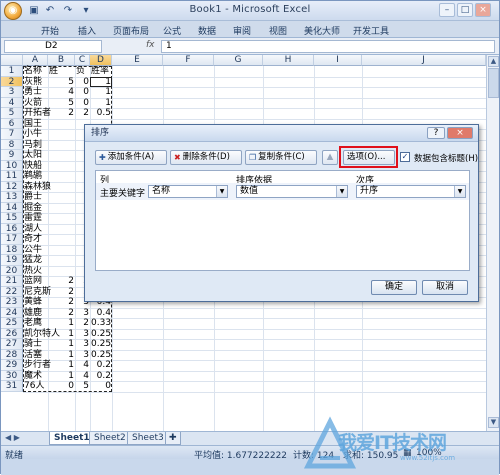 Image resolution: width=500 pixels, height=475 pixels. I want to click on scroll-thumb, so click(493, 83).